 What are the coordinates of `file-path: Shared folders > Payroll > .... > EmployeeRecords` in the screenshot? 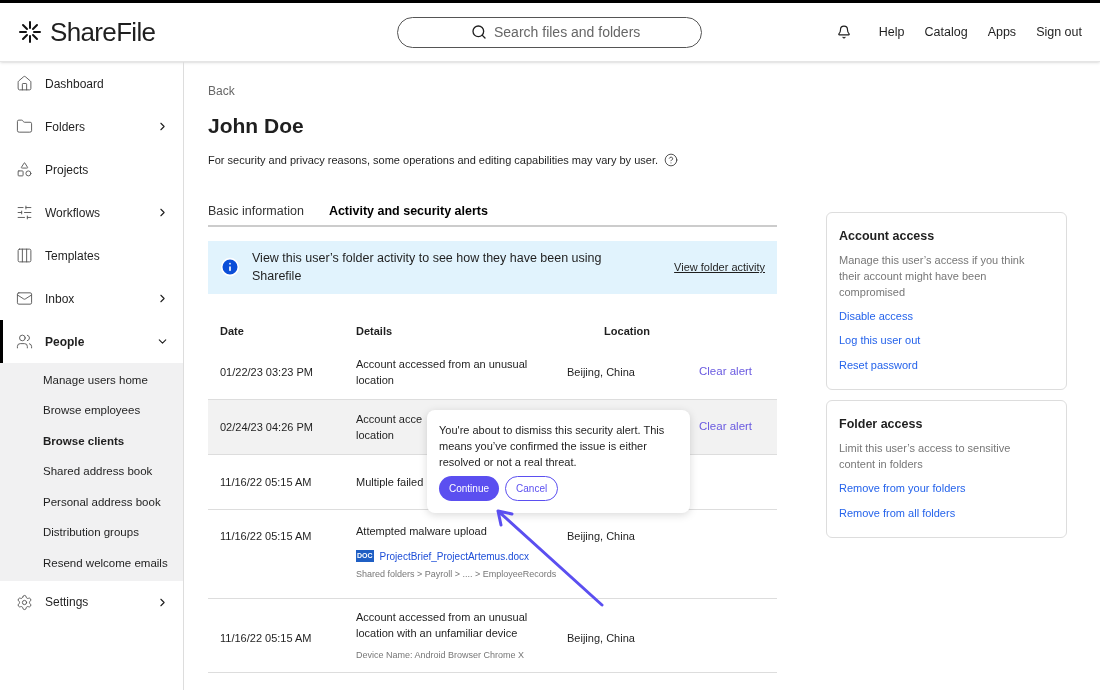 It's located at (457, 574).